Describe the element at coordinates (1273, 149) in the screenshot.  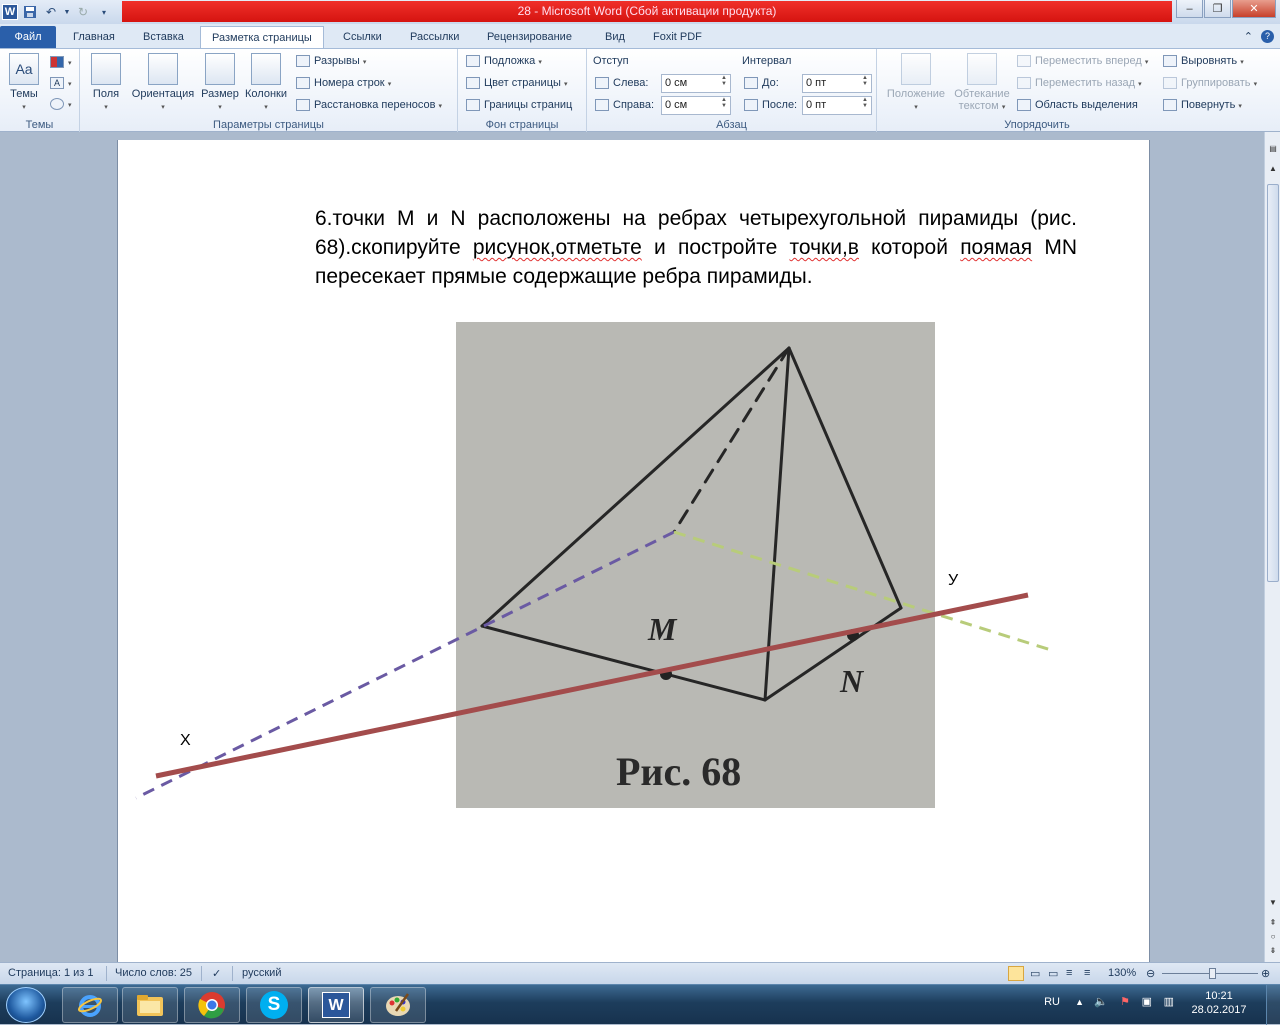
I see `ruler-toggle-icon: ▤` at that location.